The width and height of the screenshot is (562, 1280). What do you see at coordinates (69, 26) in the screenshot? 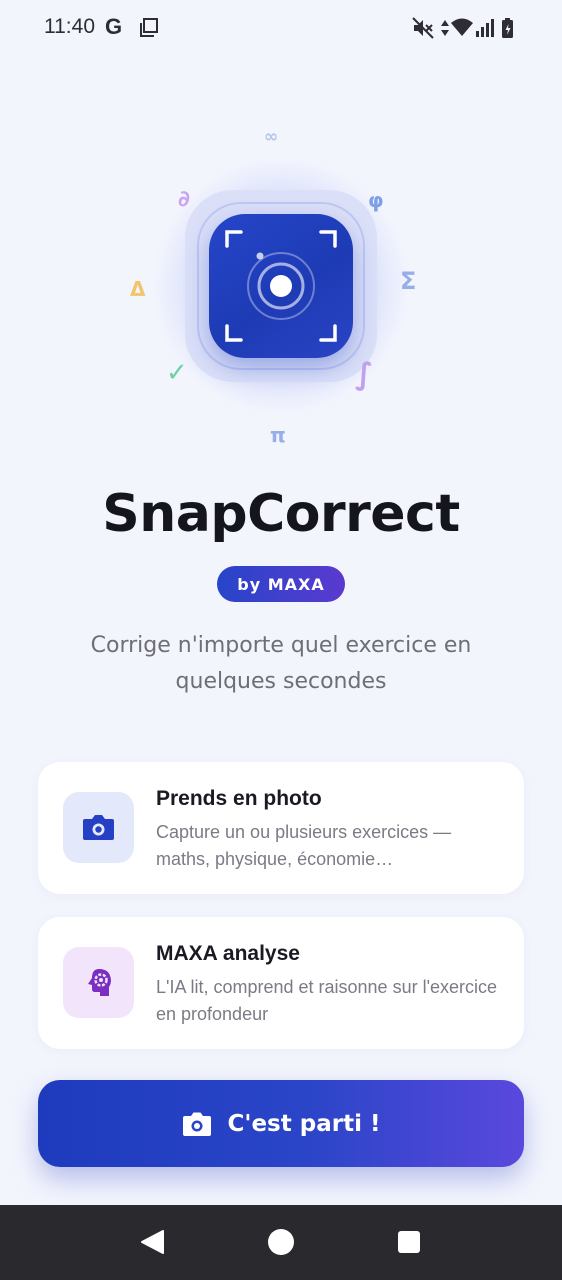
I see `status-time: 11:40` at bounding box center [69, 26].